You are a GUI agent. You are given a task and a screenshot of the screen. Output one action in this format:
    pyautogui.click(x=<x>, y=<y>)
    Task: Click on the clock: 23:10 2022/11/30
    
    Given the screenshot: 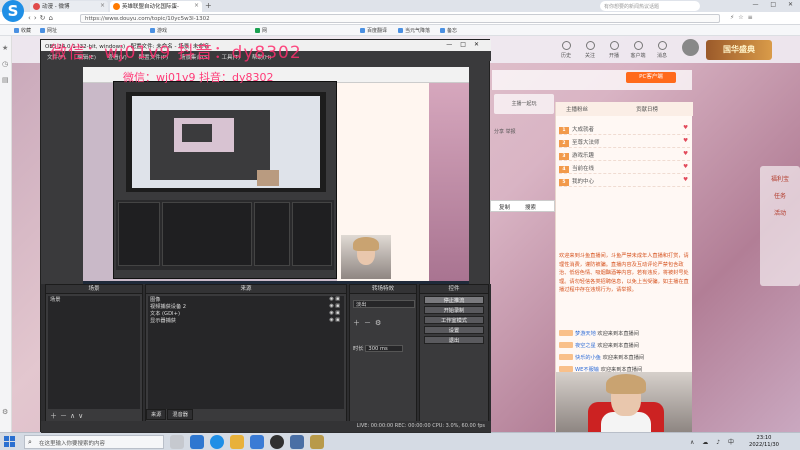 What is the action you would take?
    pyautogui.click(x=764, y=442)
    